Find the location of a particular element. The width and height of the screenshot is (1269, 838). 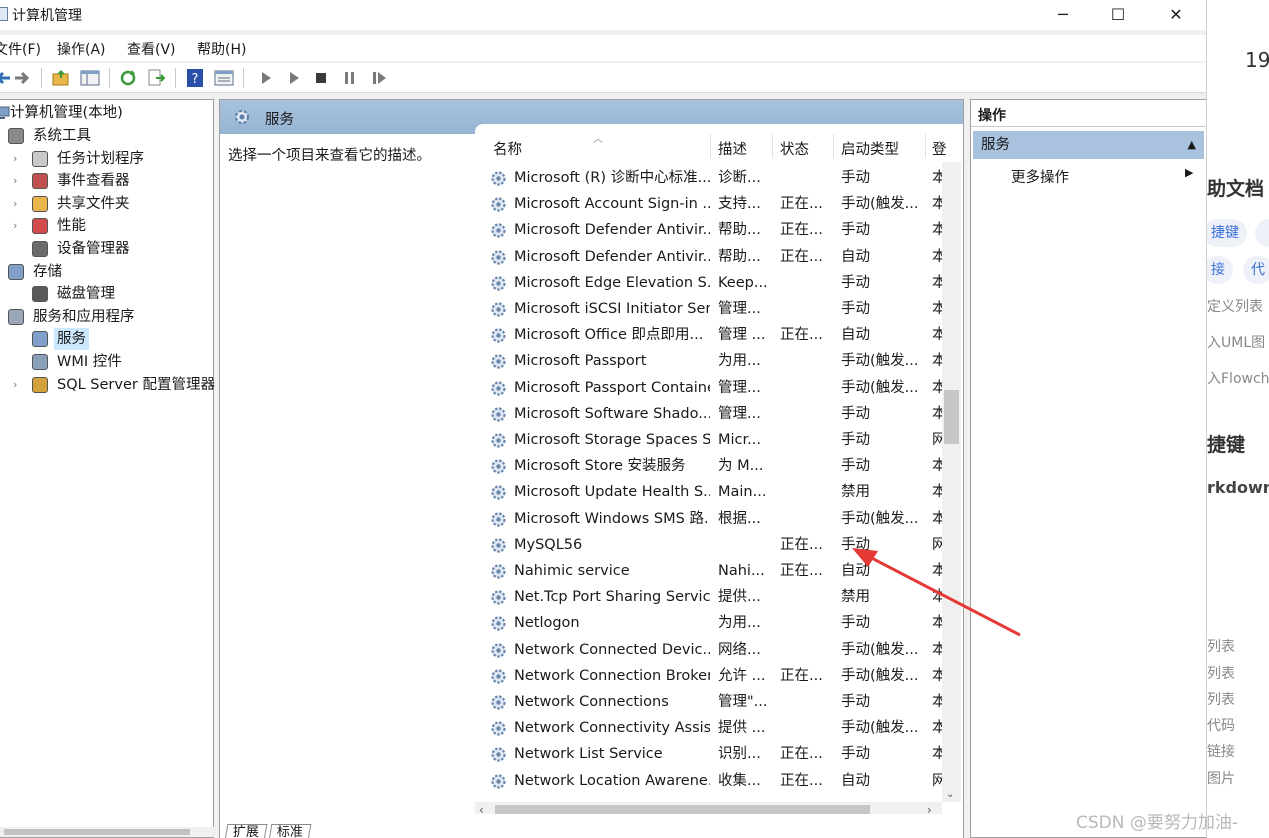

service-row: Netlogon 为用... 手动本 is located at coordinates (710, 623).